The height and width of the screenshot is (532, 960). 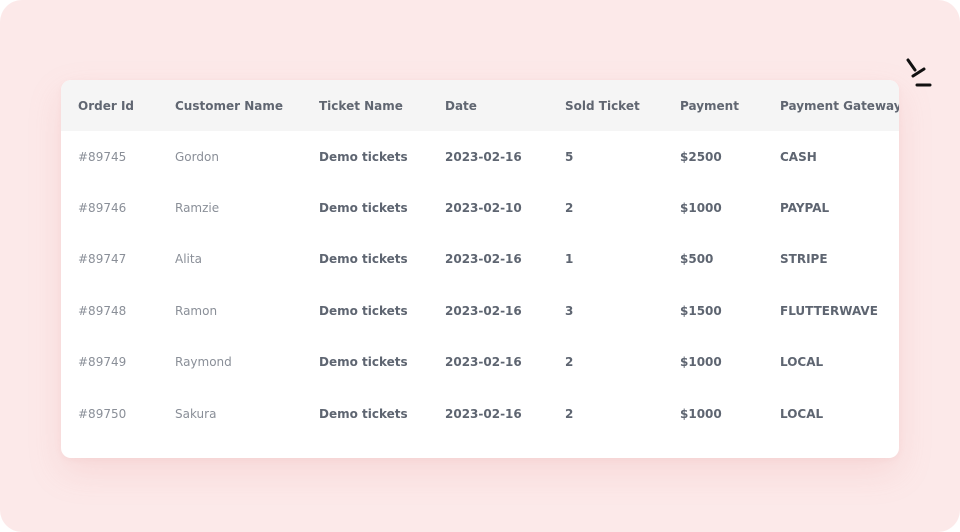 What do you see at coordinates (361, 105) in the screenshot?
I see `header-ticket-name: Ticket Name` at bounding box center [361, 105].